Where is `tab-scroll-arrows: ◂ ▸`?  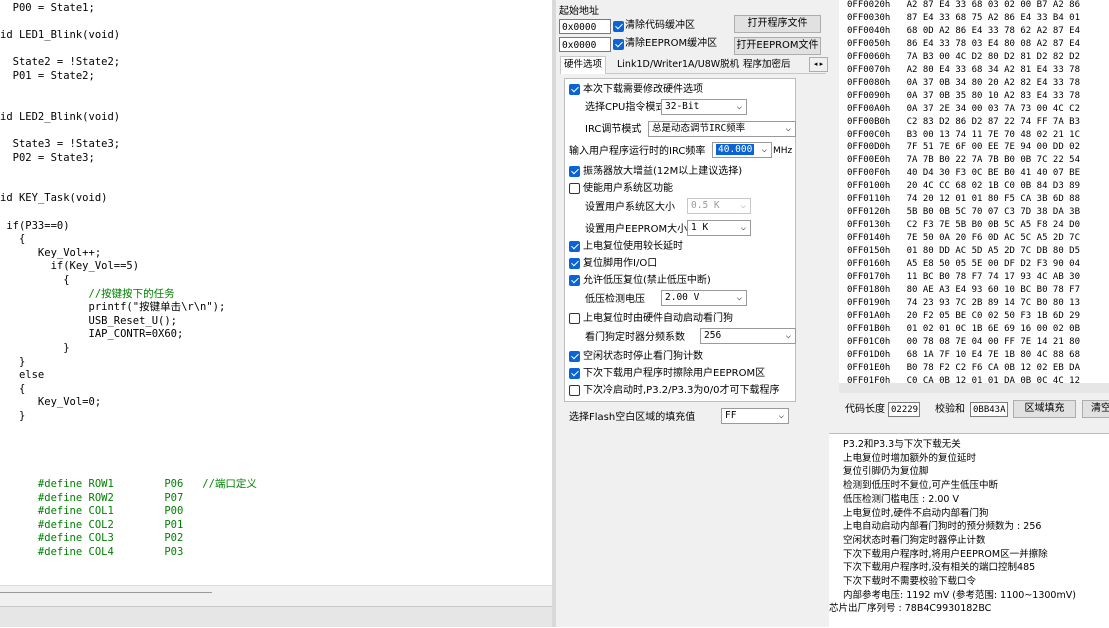 tab-scroll-arrows: ◂ ▸ is located at coordinates (818, 64).